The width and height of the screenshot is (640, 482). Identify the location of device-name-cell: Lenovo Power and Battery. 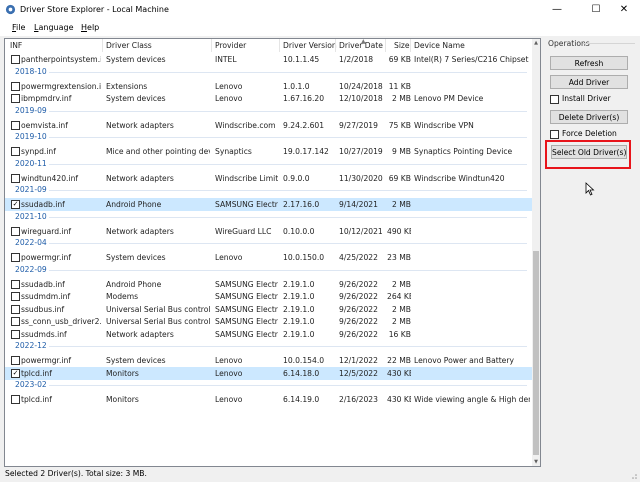
(464, 360).